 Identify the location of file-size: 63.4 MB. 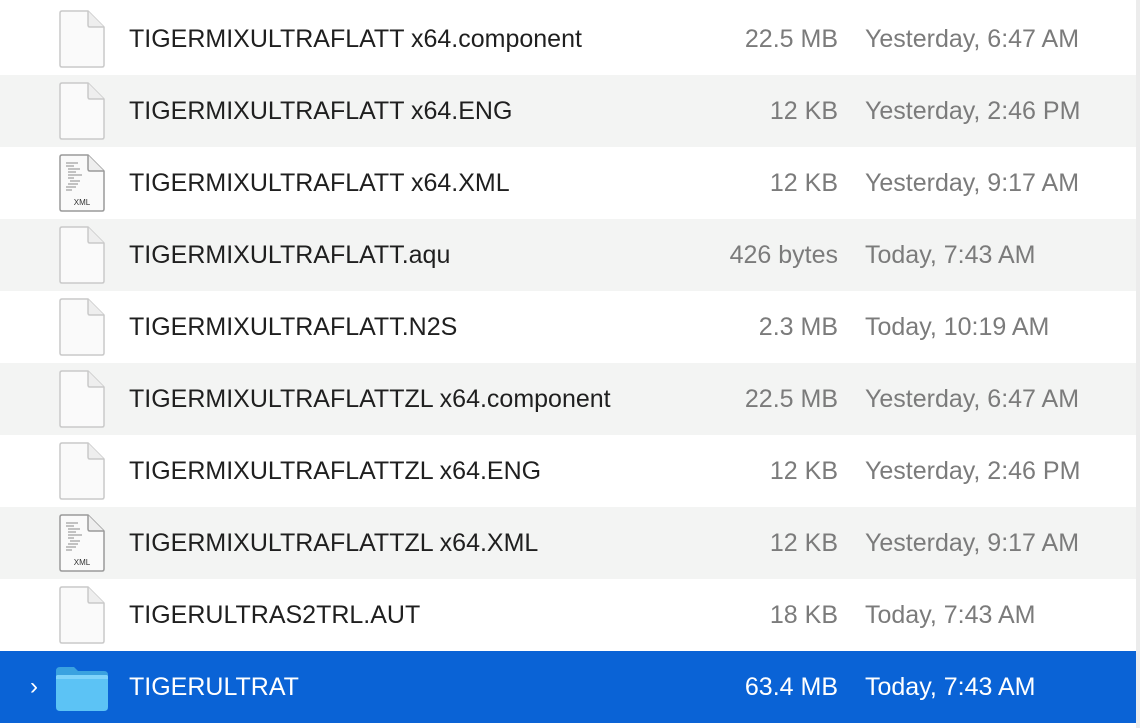
(791, 687).